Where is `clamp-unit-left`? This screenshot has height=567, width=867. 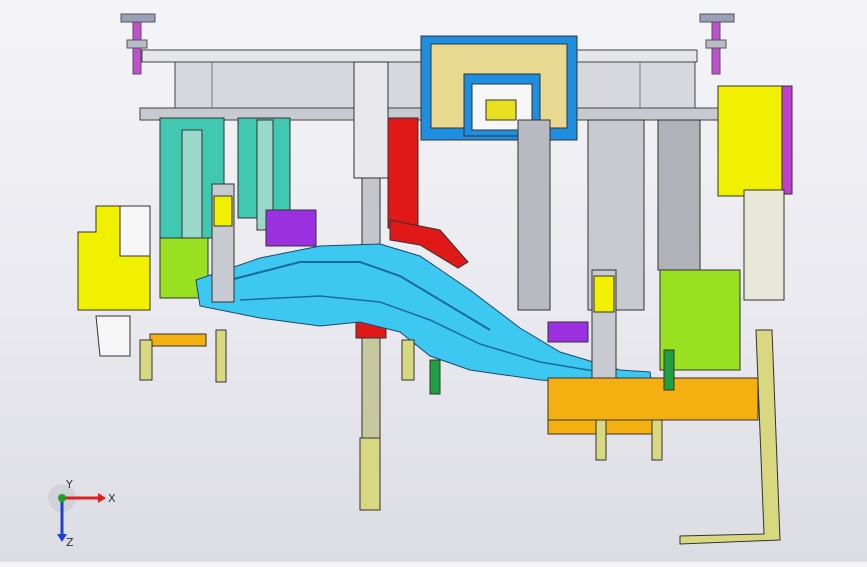 clamp-unit-left is located at coordinates (223, 243).